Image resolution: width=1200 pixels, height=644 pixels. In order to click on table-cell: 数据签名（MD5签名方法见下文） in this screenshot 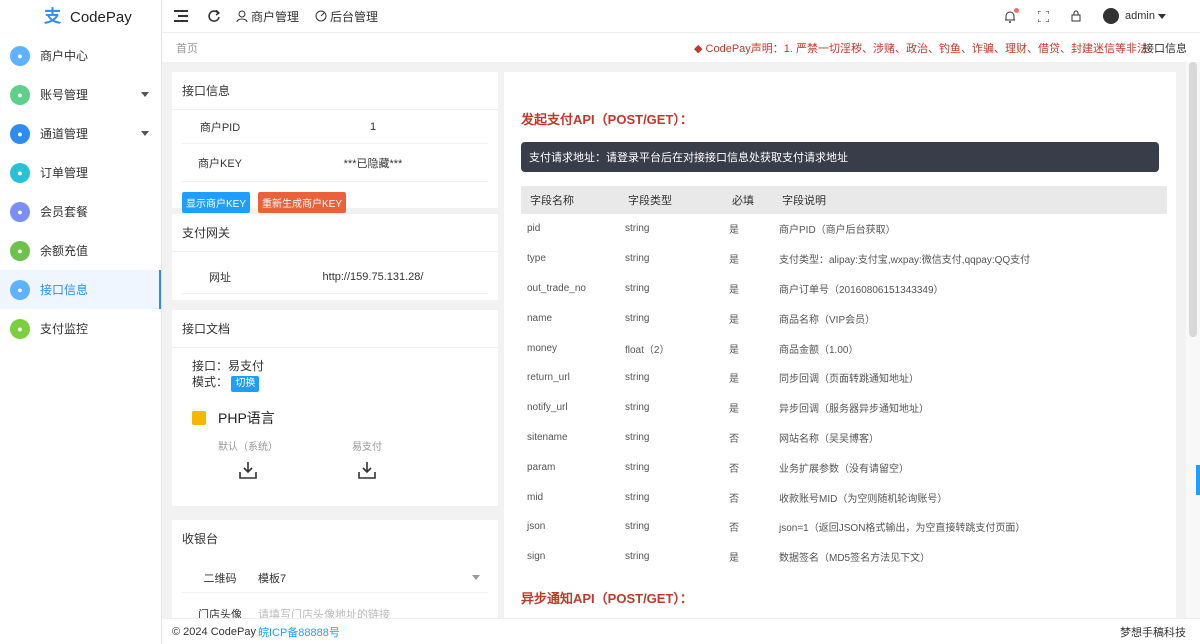, I will do `click(855, 559)`.